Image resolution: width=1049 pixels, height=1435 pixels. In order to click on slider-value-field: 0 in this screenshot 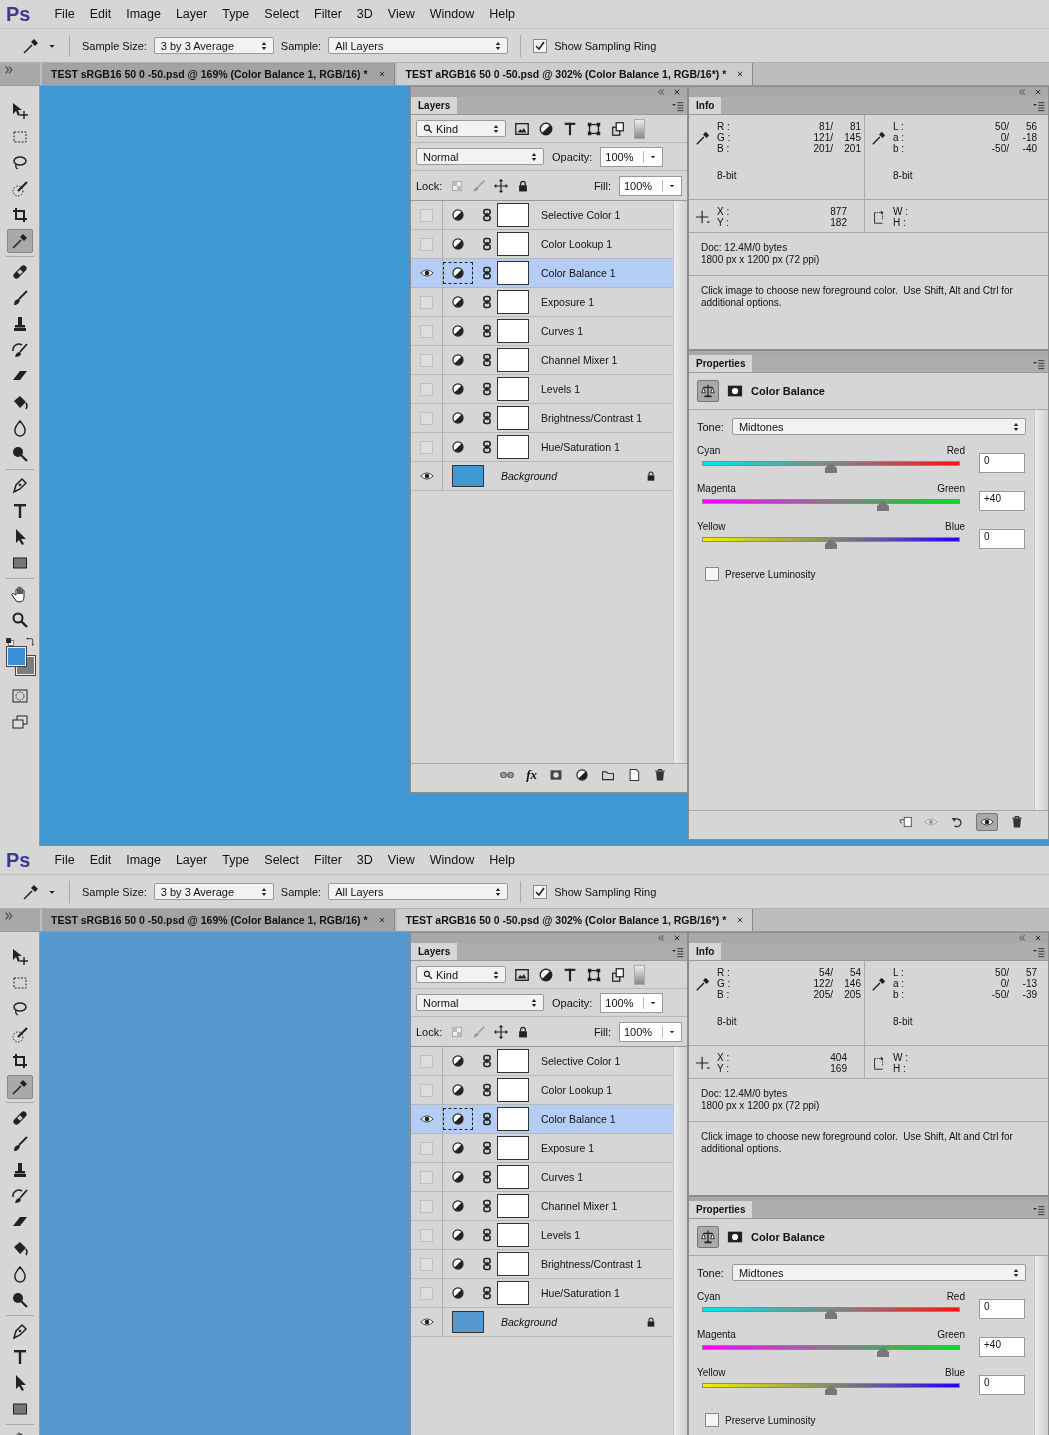, I will do `click(1002, 539)`.